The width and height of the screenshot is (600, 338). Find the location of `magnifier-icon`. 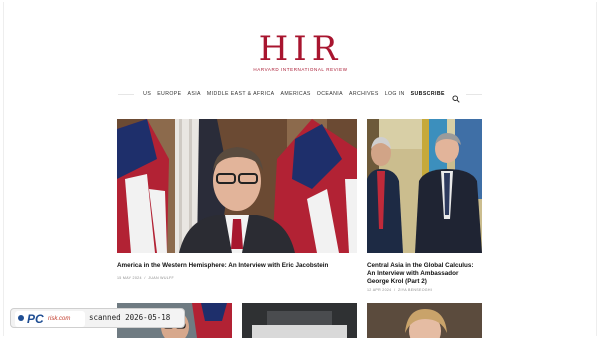

magnifier-icon is located at coordinates (21, 318).